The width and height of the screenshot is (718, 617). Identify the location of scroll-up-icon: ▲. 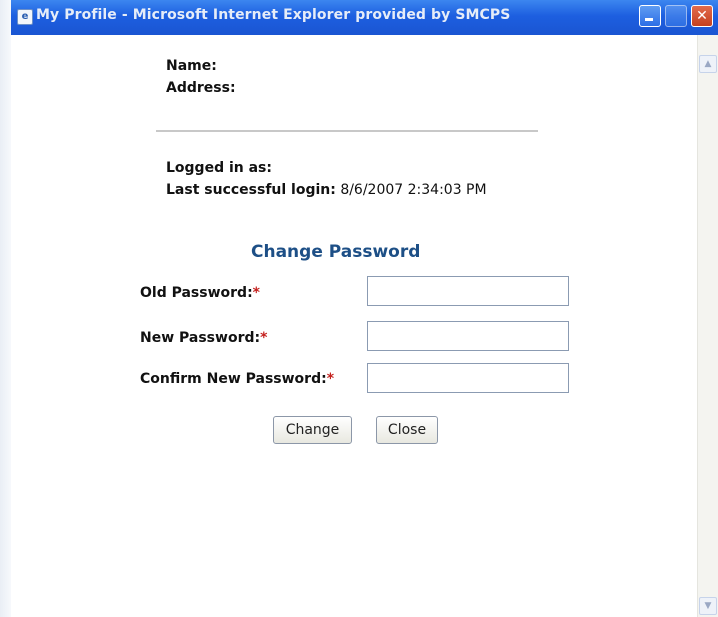
(708, 64).